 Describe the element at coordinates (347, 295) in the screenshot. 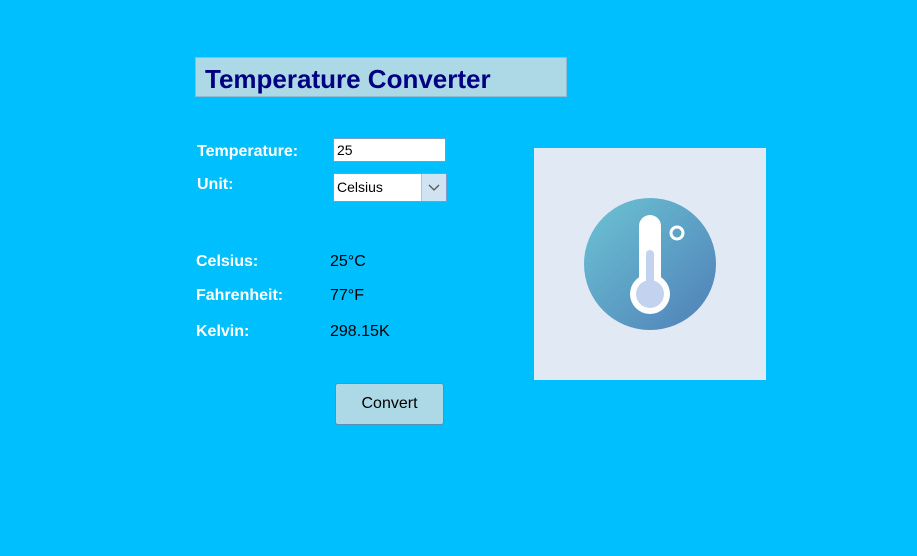

I see `fahrenheit-value: 77°F` at that location.